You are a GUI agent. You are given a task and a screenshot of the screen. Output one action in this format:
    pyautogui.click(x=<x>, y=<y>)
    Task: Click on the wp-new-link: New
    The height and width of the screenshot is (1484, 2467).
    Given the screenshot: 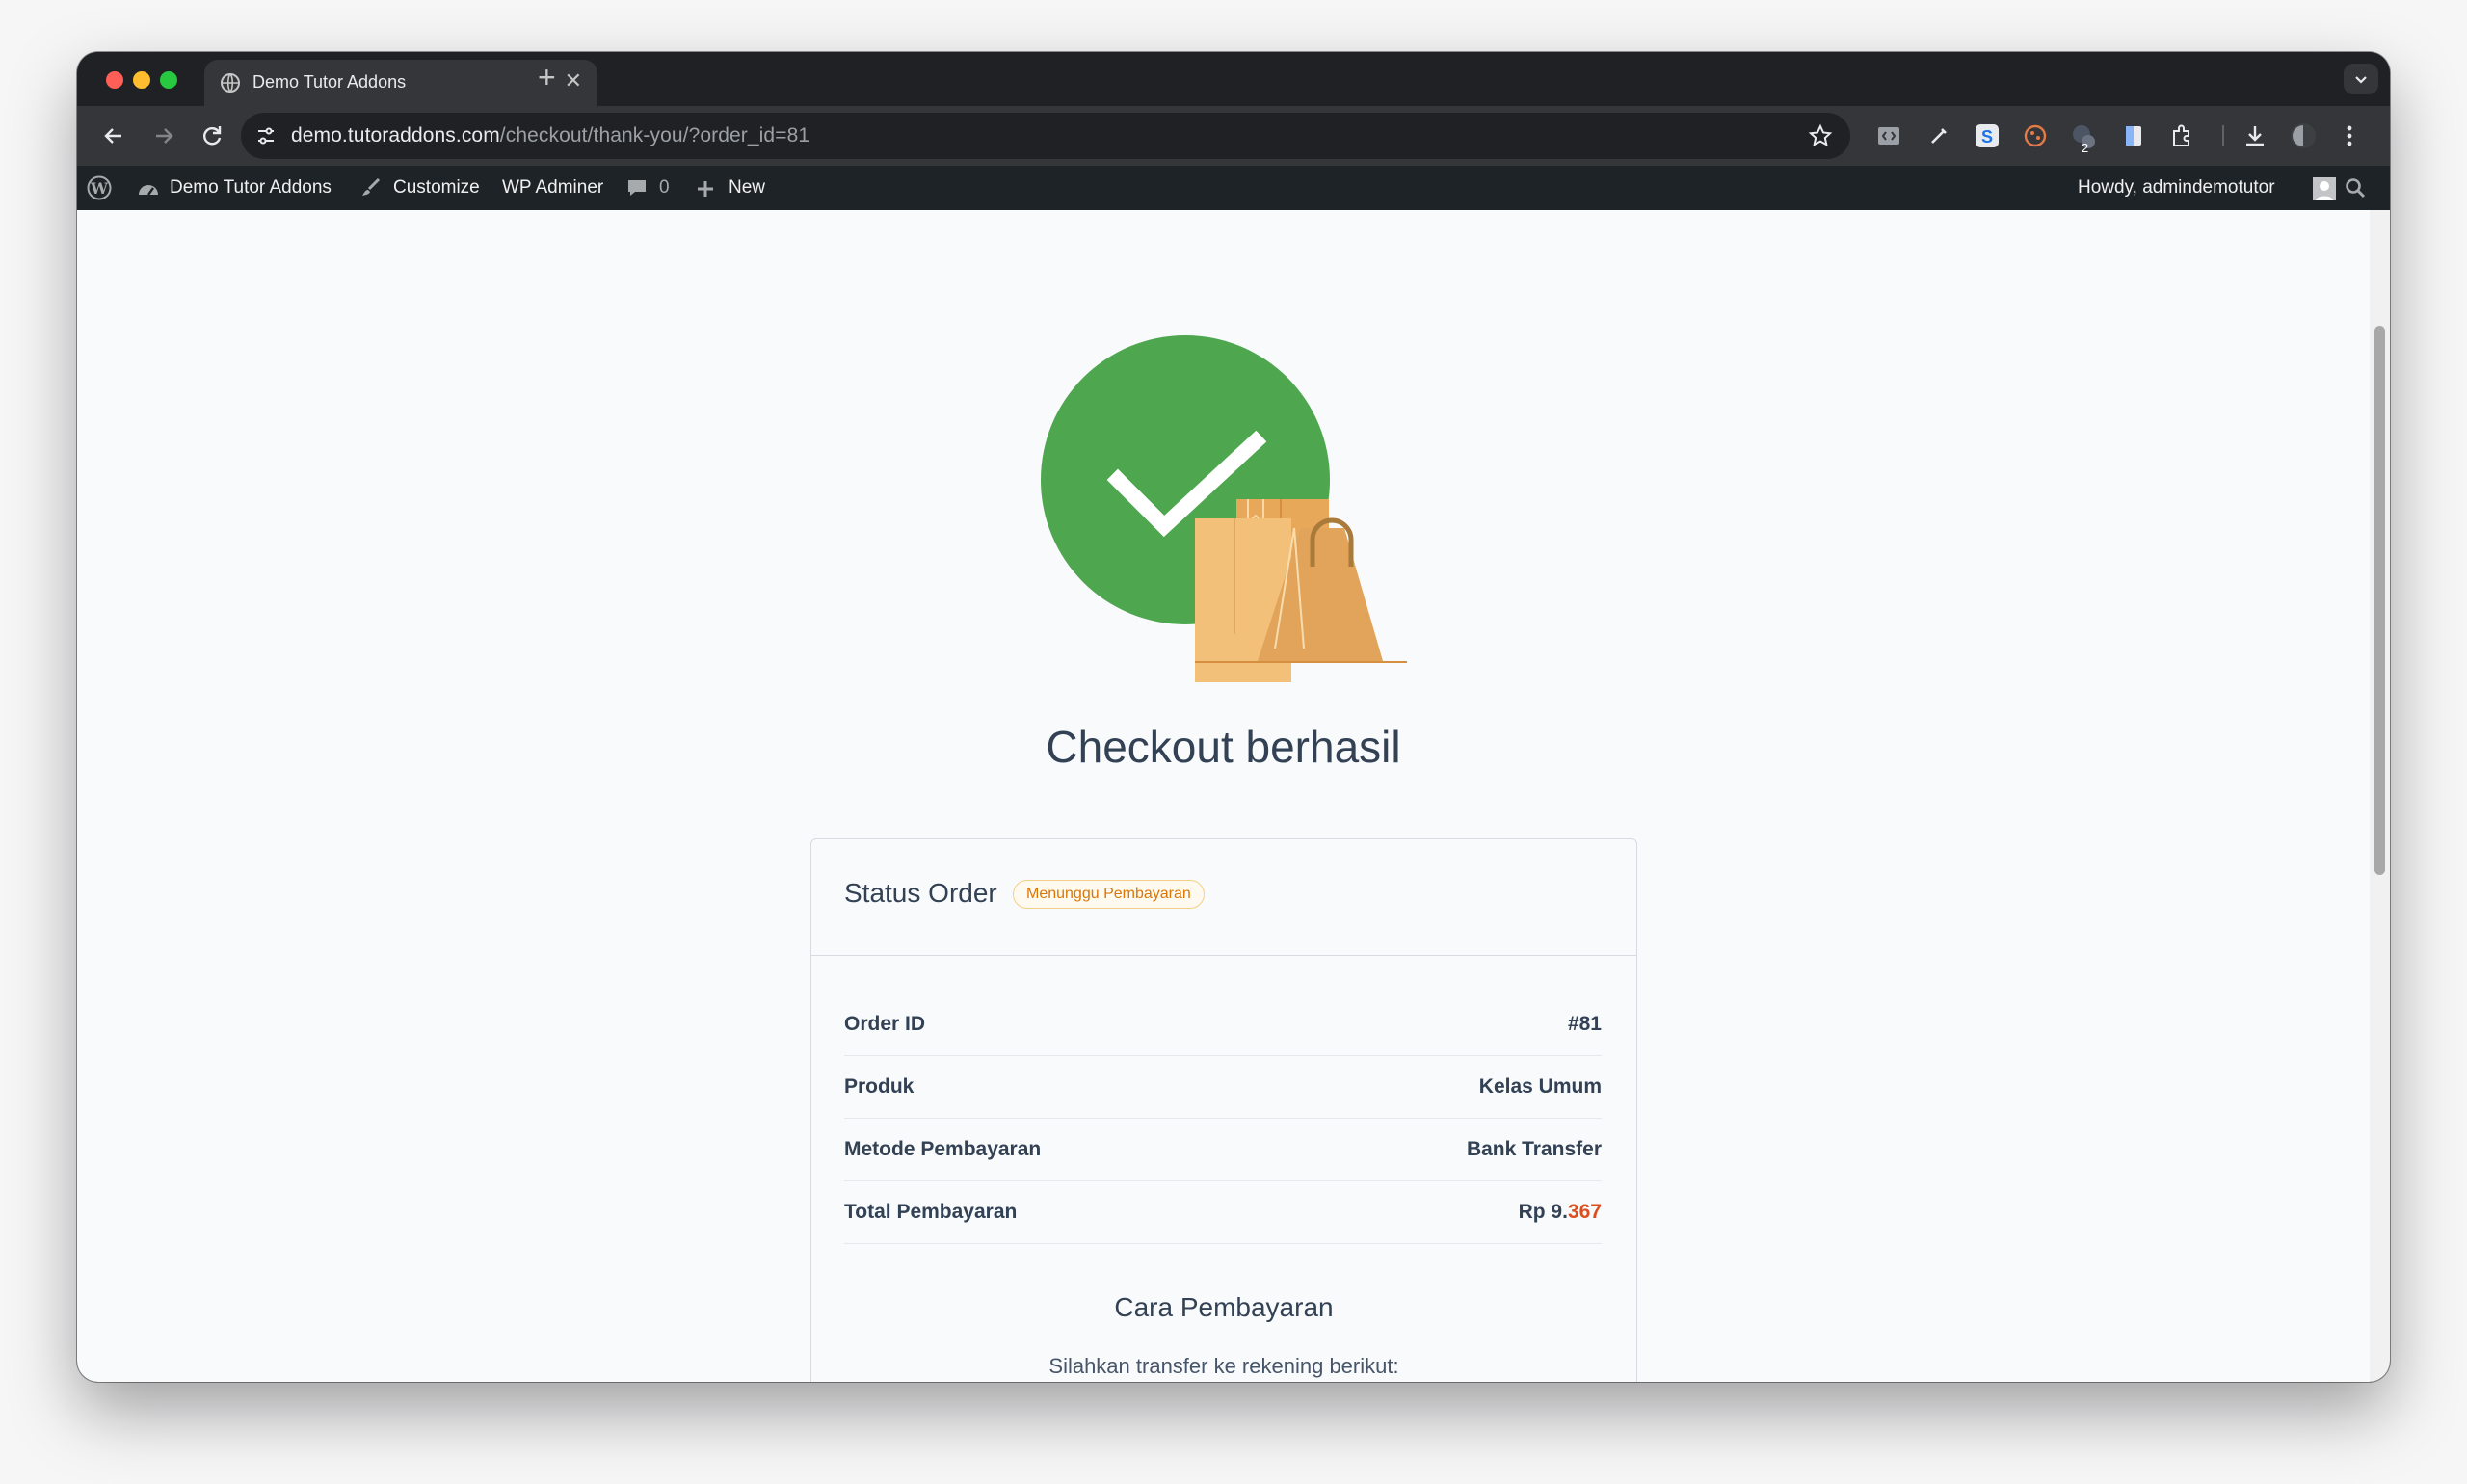 What is the action you would take?
    pyautogui.click(x=730, y=188)
    